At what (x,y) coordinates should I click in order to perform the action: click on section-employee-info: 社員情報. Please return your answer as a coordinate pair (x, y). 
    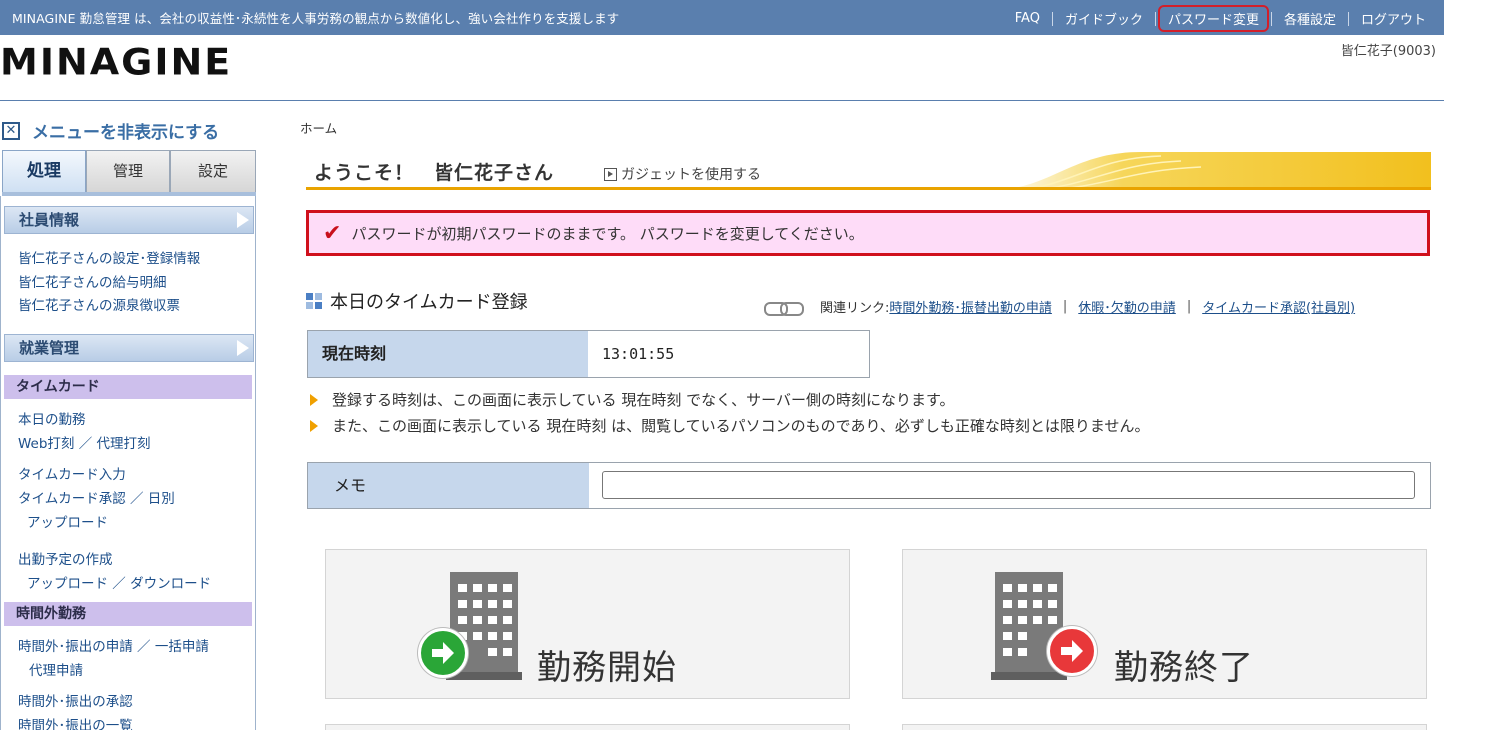
    Looking at the image, I should click on (129, 220).